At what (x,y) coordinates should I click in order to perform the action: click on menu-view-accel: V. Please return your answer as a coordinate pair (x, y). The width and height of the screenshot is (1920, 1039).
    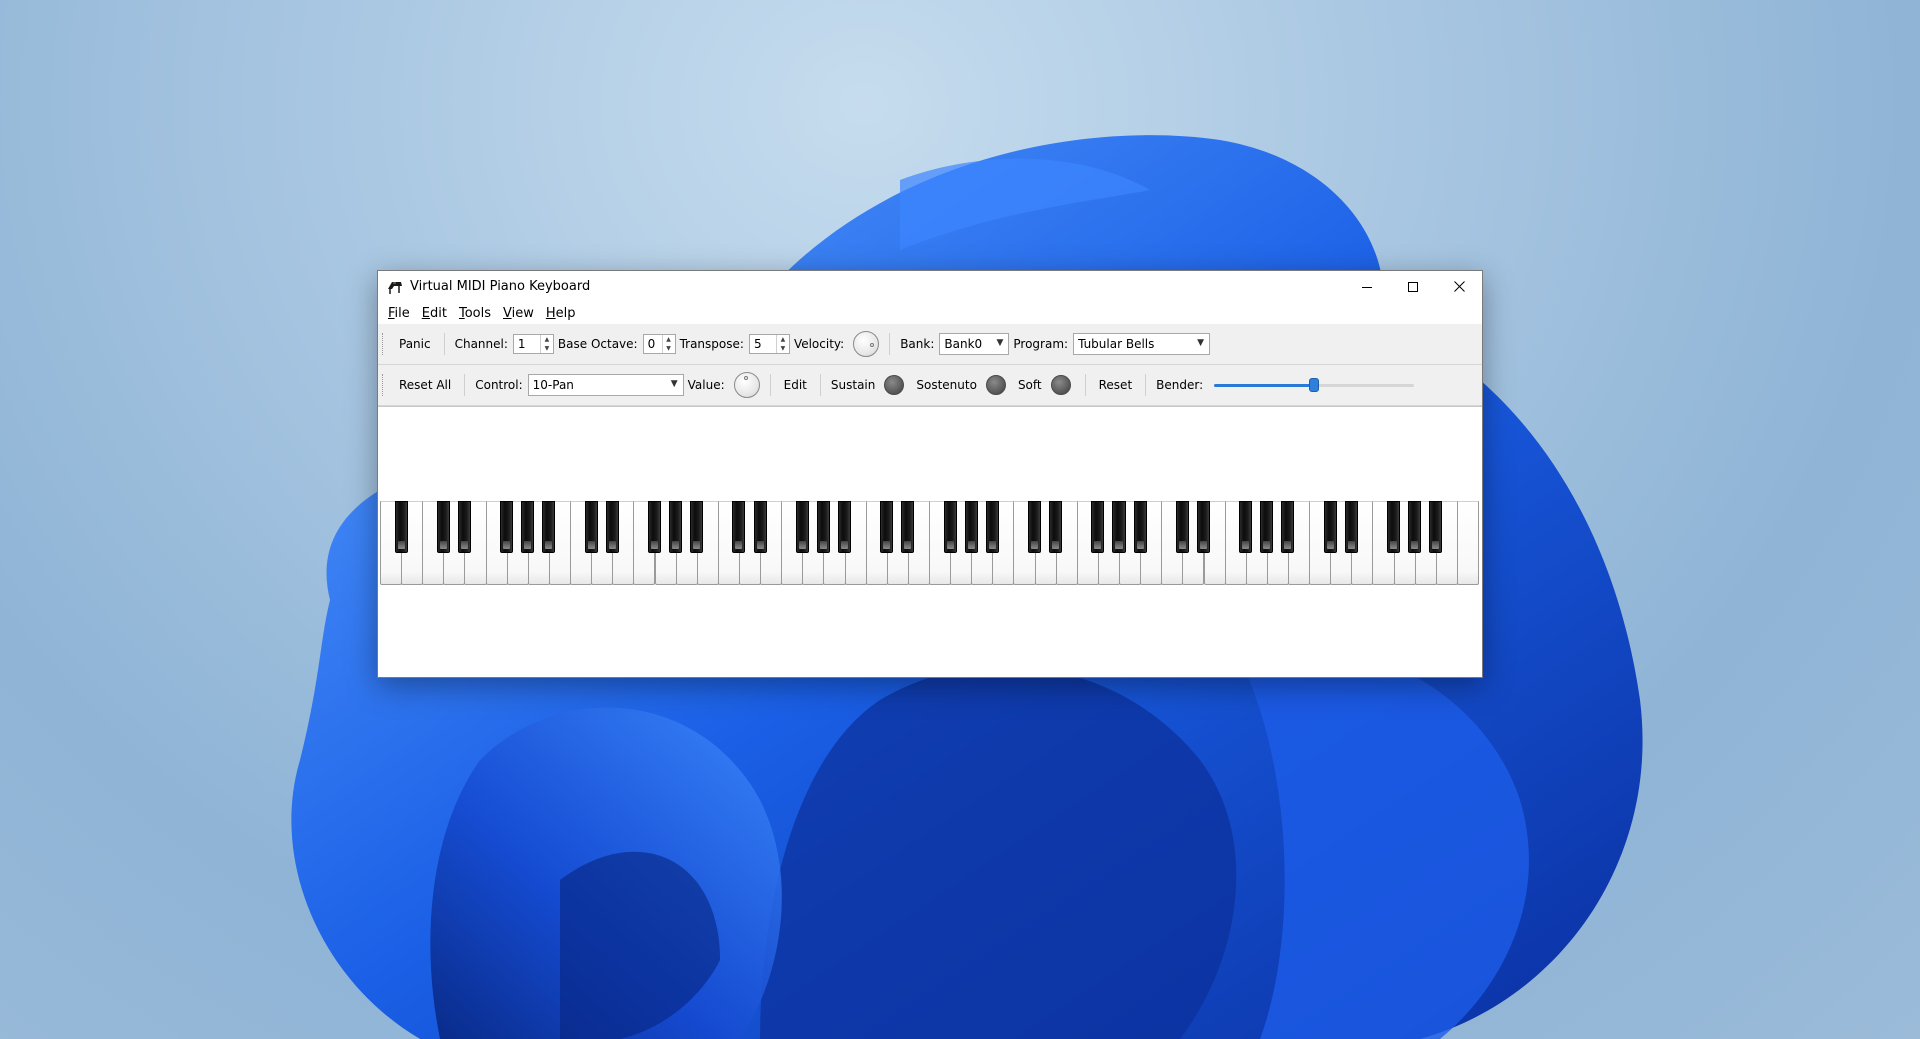
    Looking at the image, I should click on (507, 313).